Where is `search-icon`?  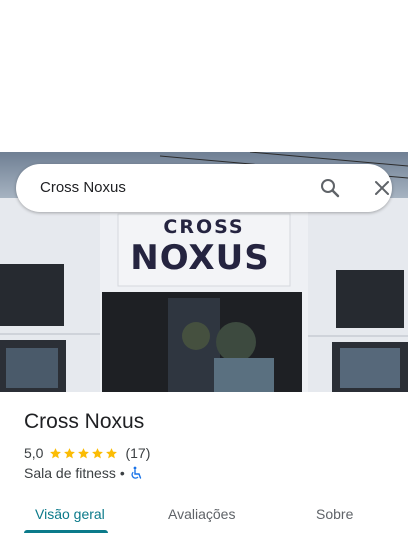 search-icon is located at coordinates (330, 188).